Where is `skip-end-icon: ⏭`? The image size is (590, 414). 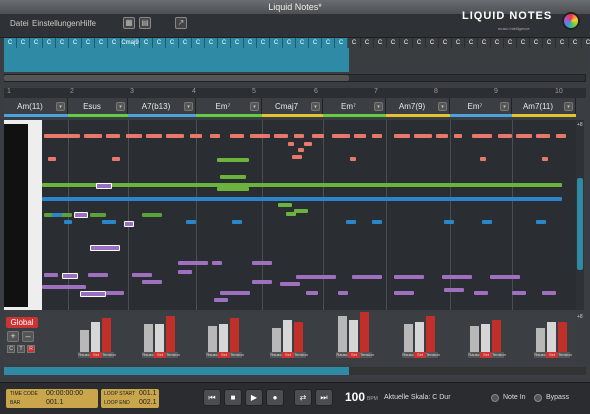
skip-end-icon: ⏭ is located at coordinates (324, 397).